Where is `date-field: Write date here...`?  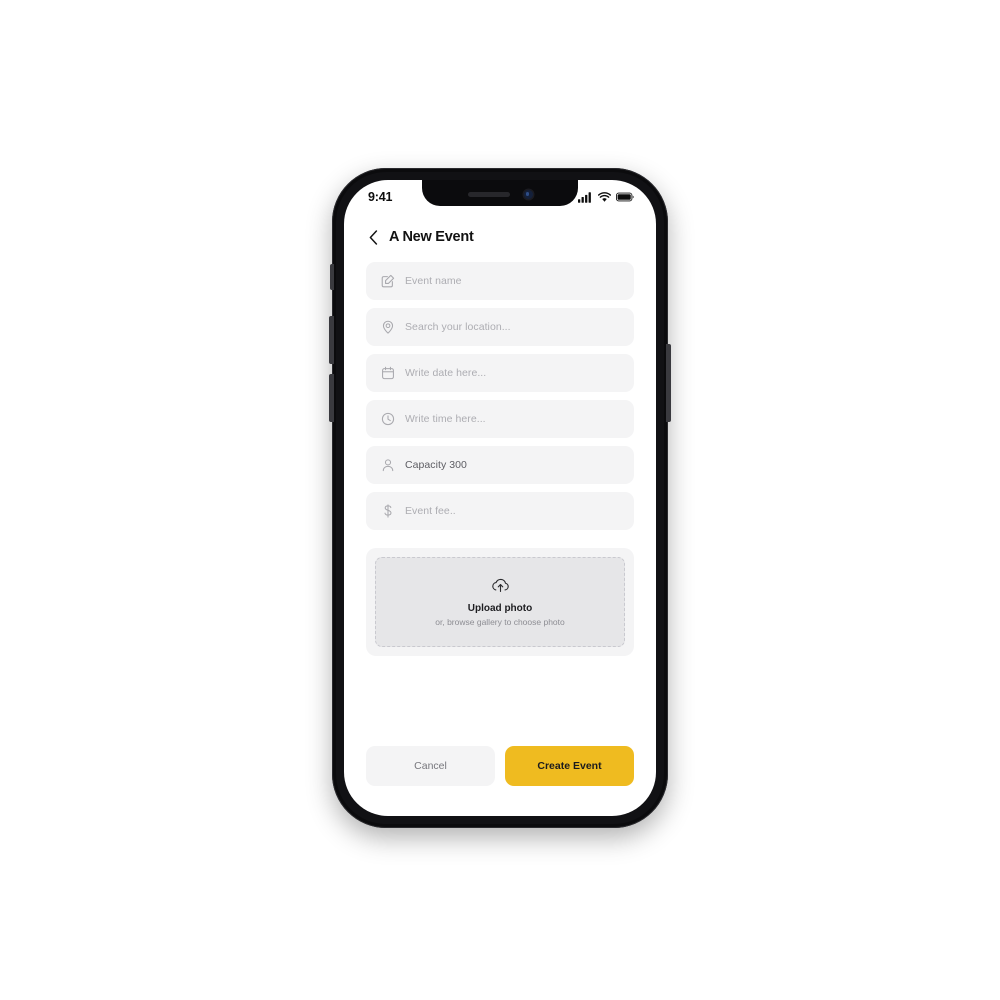 date-field: Write date here... is located at coordinates (500, 373).